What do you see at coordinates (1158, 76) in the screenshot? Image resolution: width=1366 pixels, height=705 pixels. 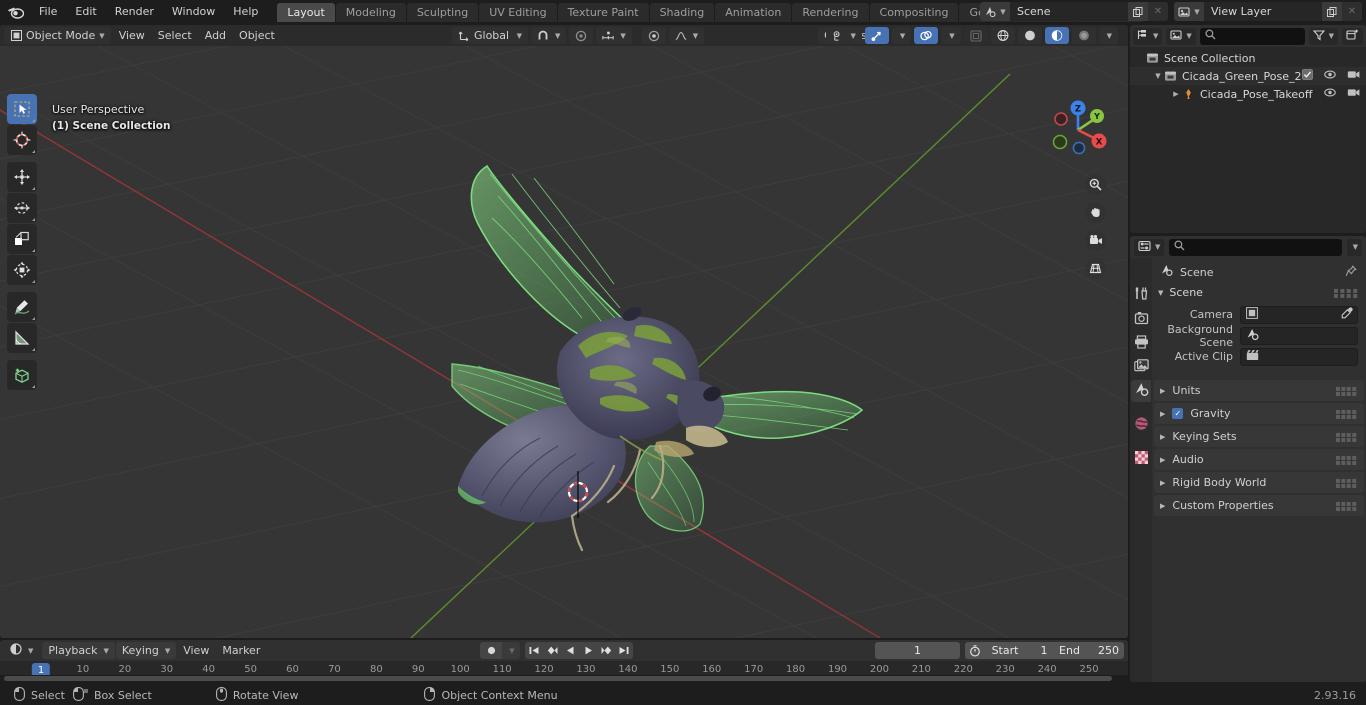 I see `chevron-down-icon: ▼` at bounding box center [1158, 76].